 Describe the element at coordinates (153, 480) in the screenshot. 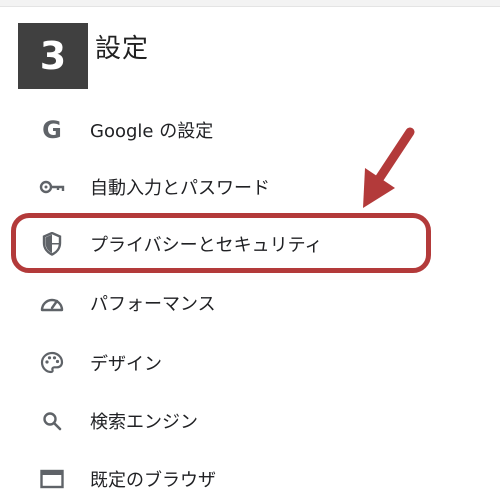

I see `menu-item-label: 既定のブラウザ` at that location.